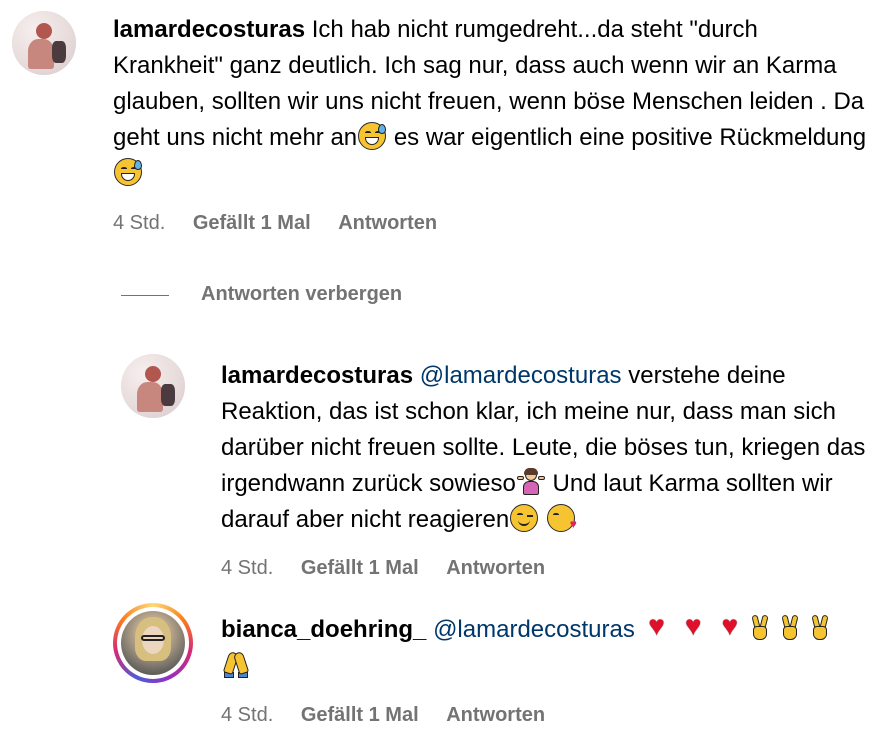 The image size is (891, 744). Describe the element at coordinates (530, 482) in the screenshot. I see `person-shrugging-icon` at that location.